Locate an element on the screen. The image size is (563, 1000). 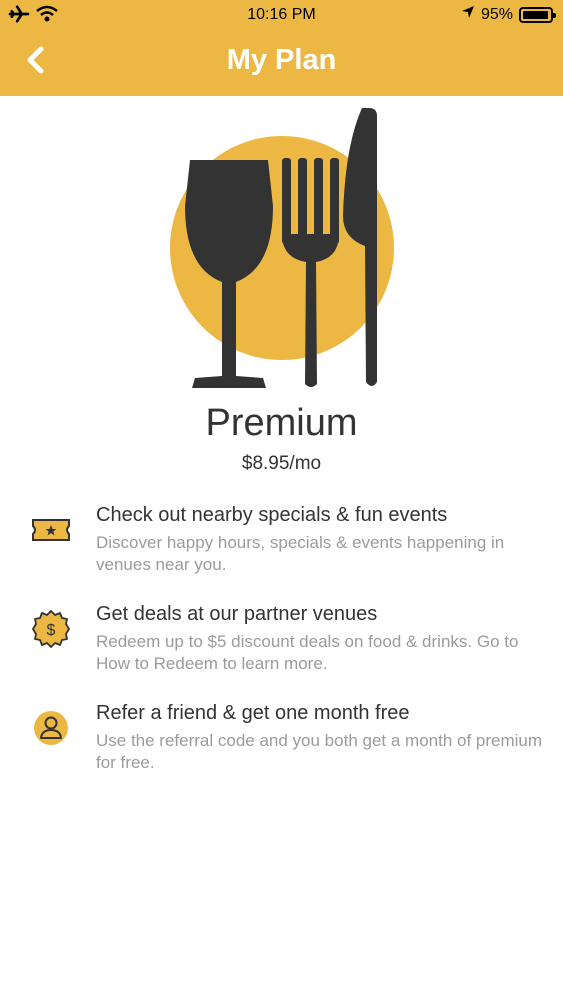
battery-percent: 95% is located at coordinates (496, 14).